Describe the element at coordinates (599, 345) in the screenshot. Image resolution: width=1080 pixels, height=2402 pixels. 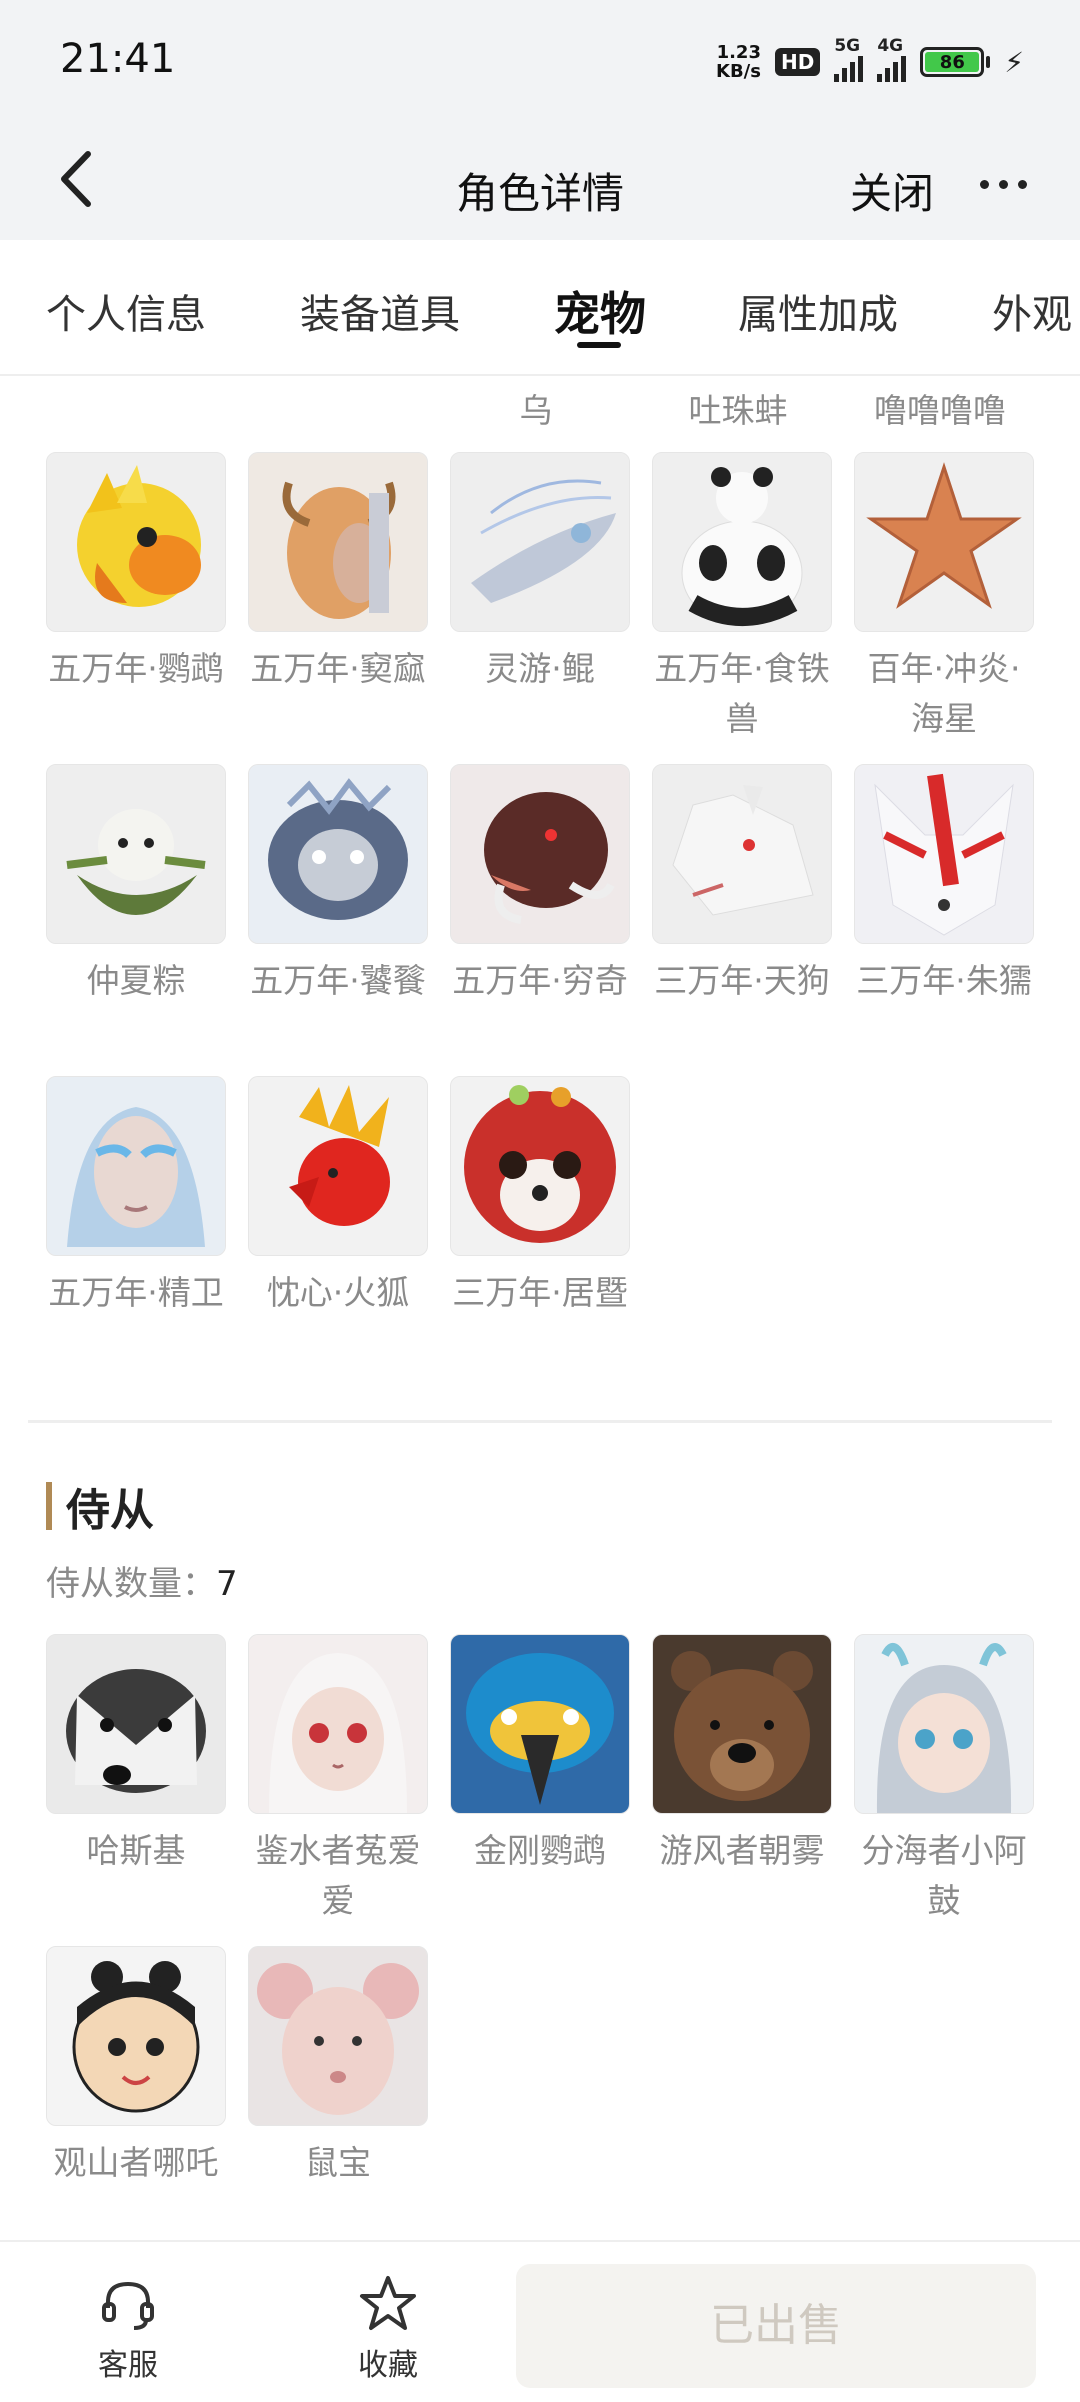
I see `active-tab-indicator` at that location.